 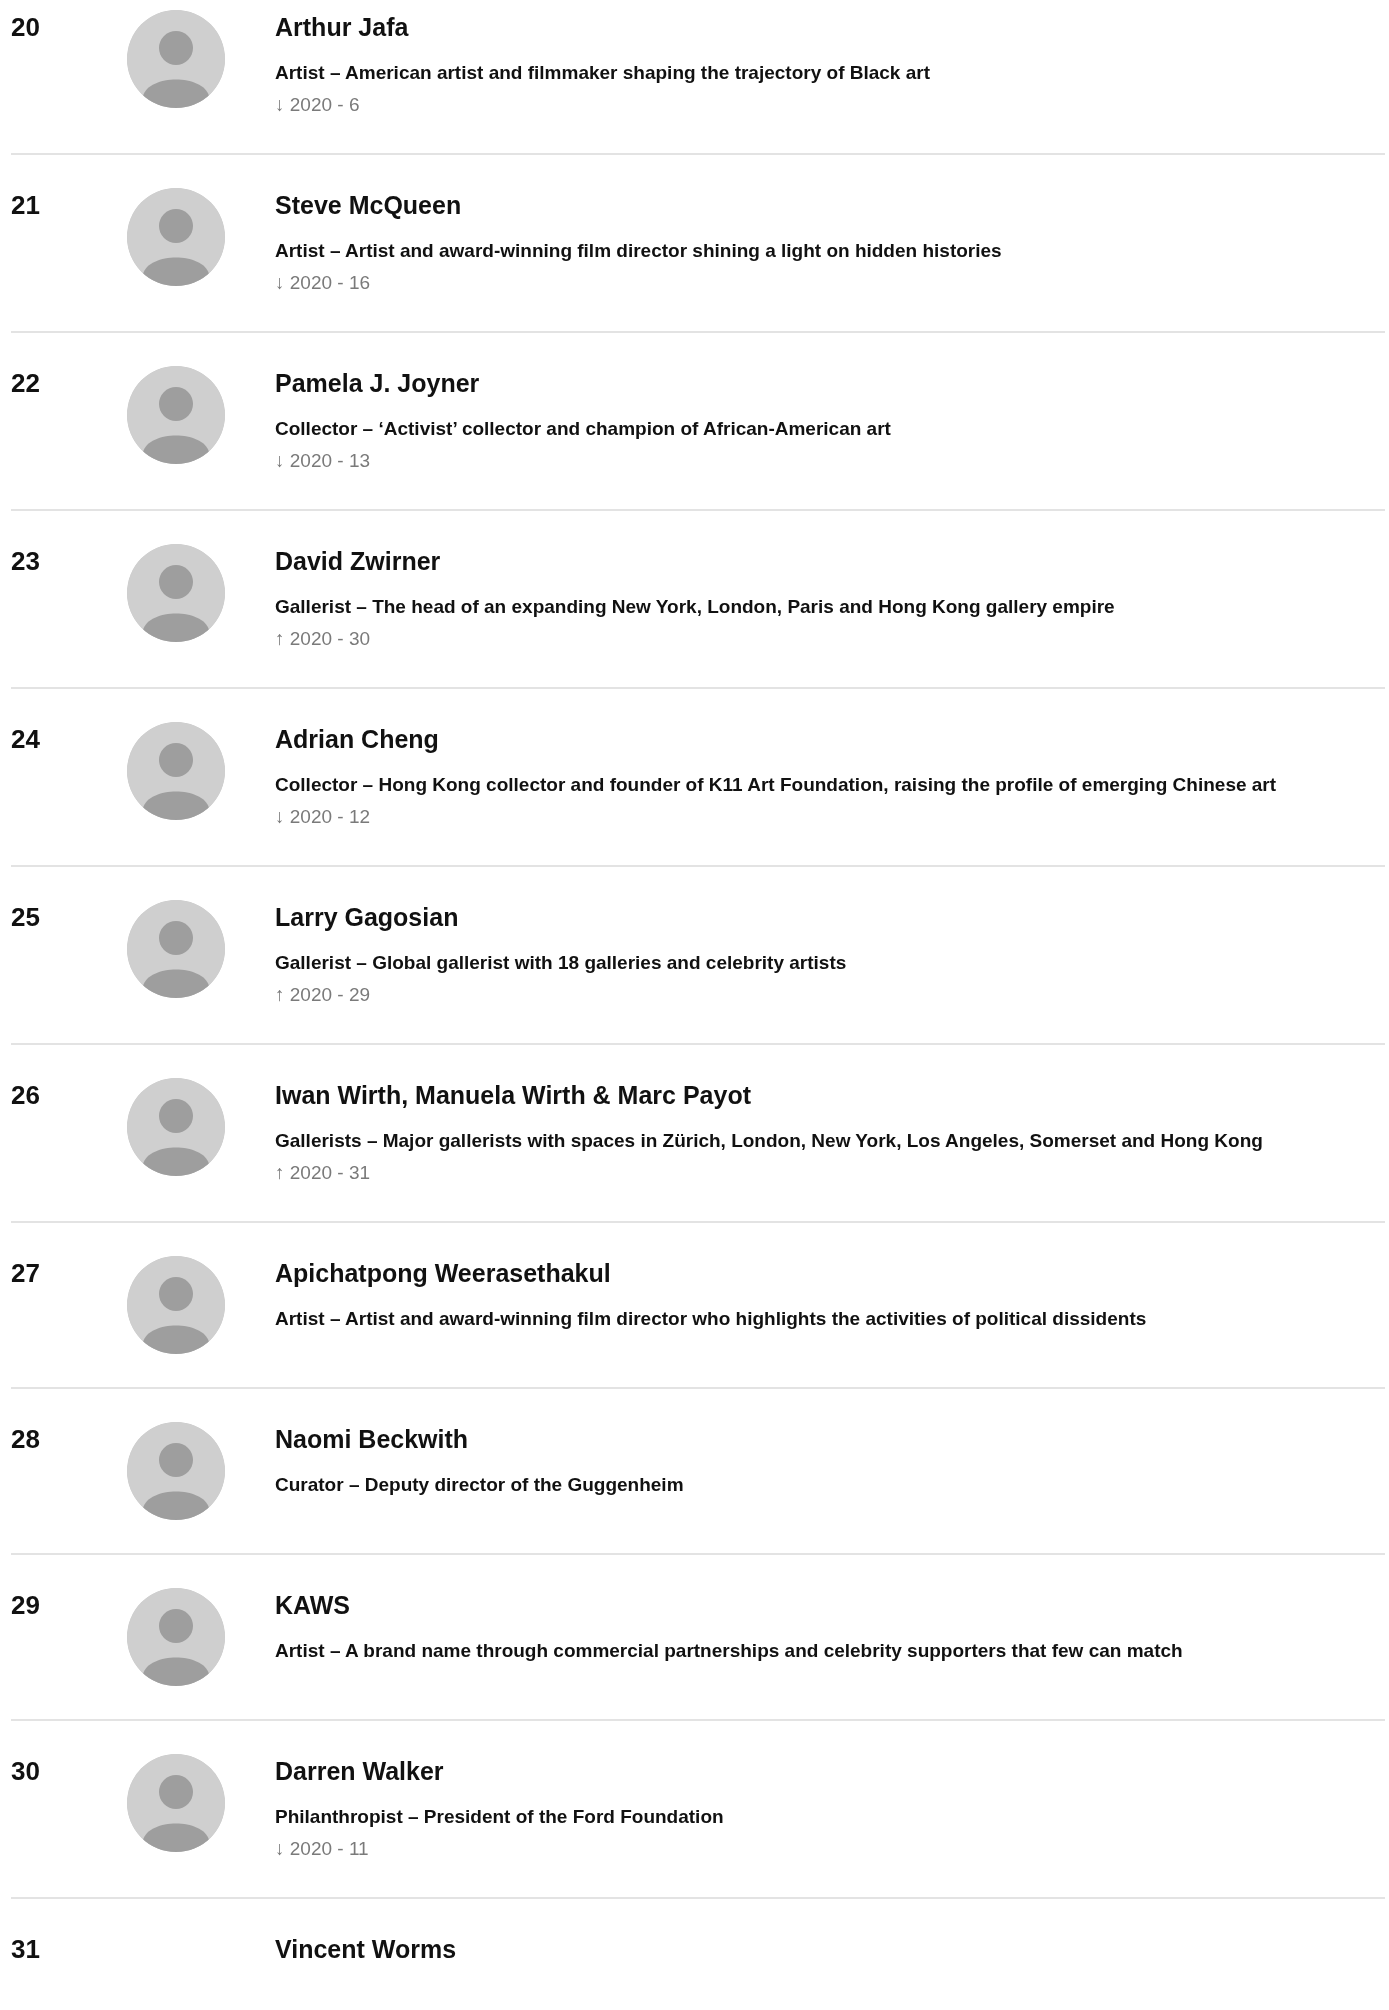 I want to click on rank-number: 28, so click(x=26, y=1439).